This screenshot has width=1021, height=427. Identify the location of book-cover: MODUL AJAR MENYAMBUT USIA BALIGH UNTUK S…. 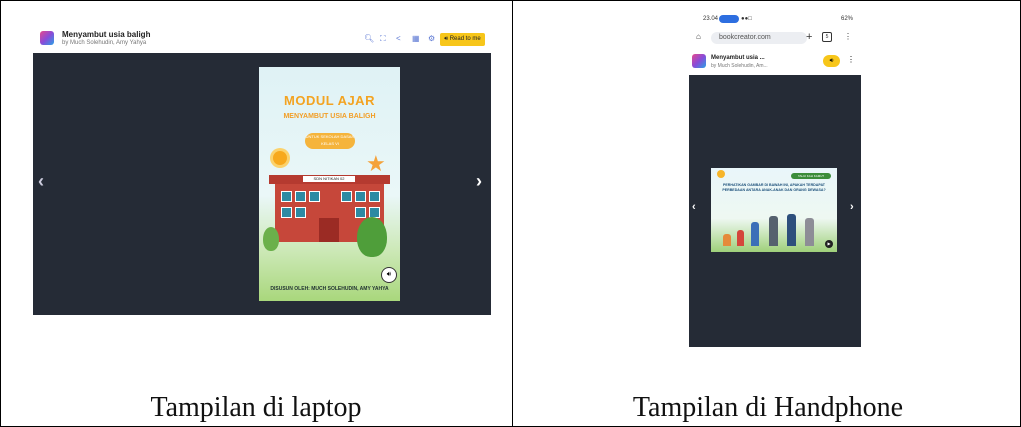
(329, 184).